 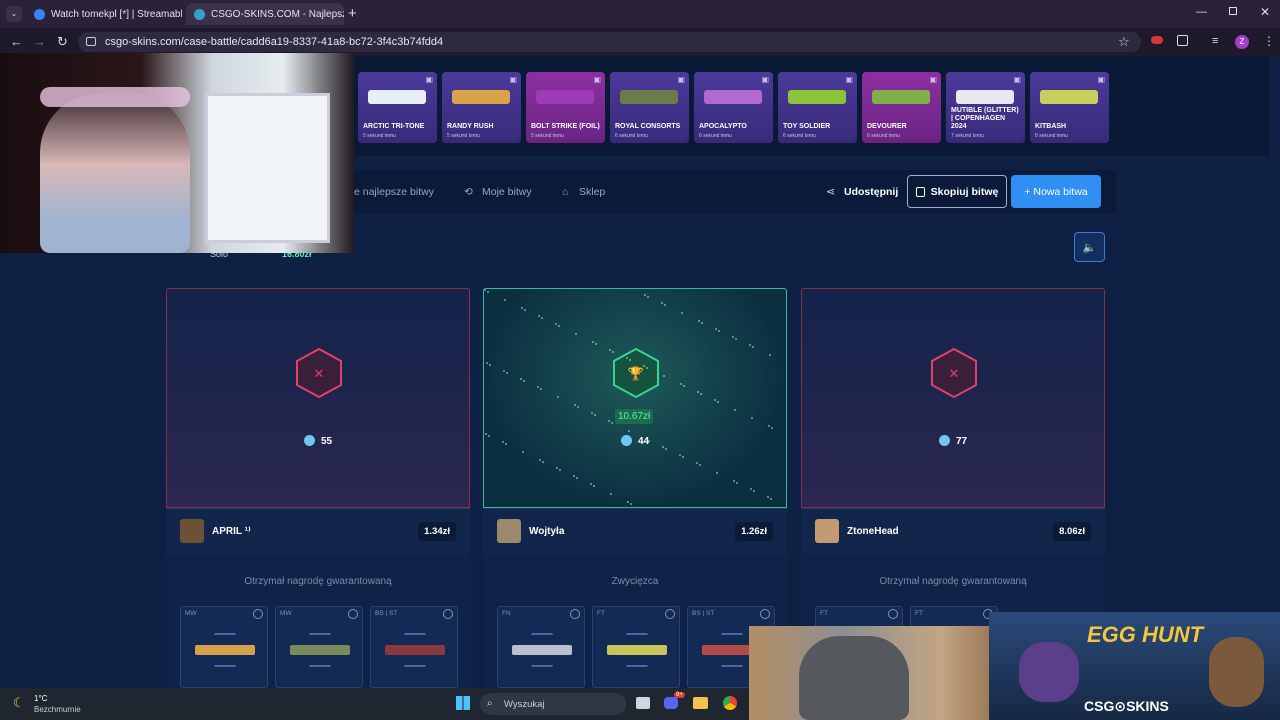 What do you see at coordinates (553, 704) in the screenshot?
I see `taskbar-search` at bounding box center [553, 704].